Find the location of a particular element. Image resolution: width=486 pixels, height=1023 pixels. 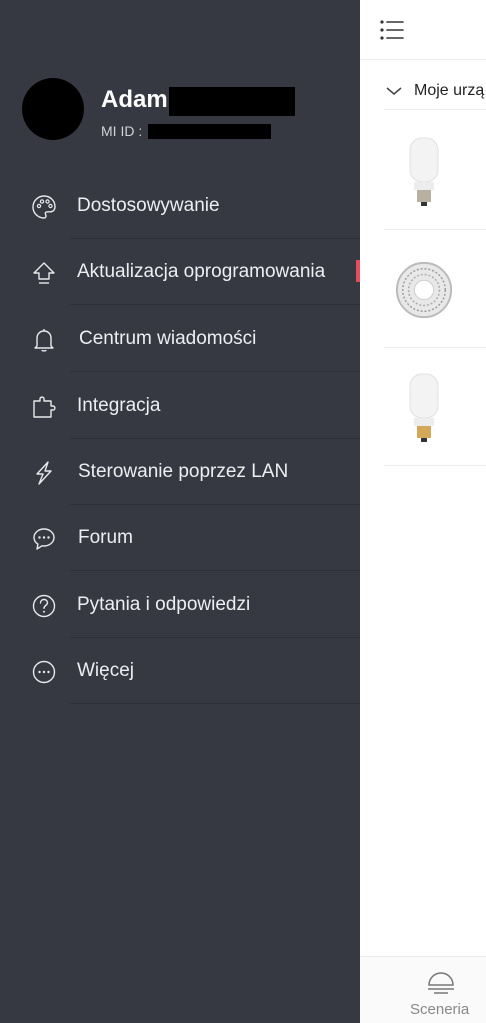

update-badge is located at coordinates (358, 271).